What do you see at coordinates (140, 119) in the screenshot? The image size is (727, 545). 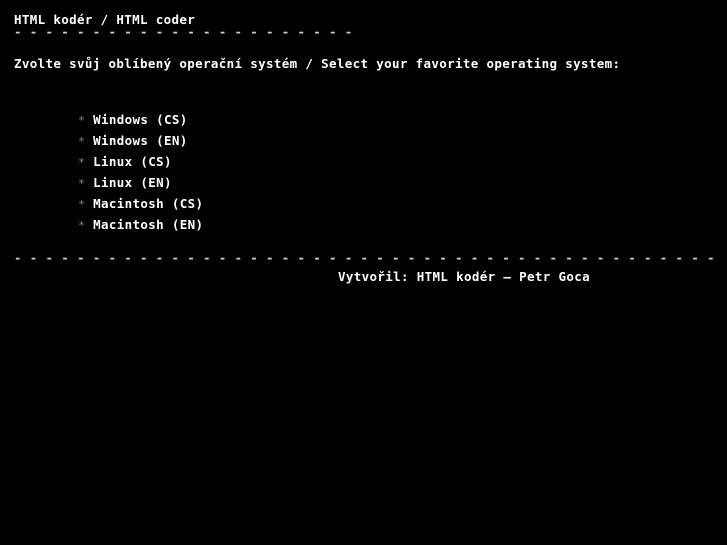 I see `os-link-windows-cs: Windows (CS)` at bounding box center [140, 119].